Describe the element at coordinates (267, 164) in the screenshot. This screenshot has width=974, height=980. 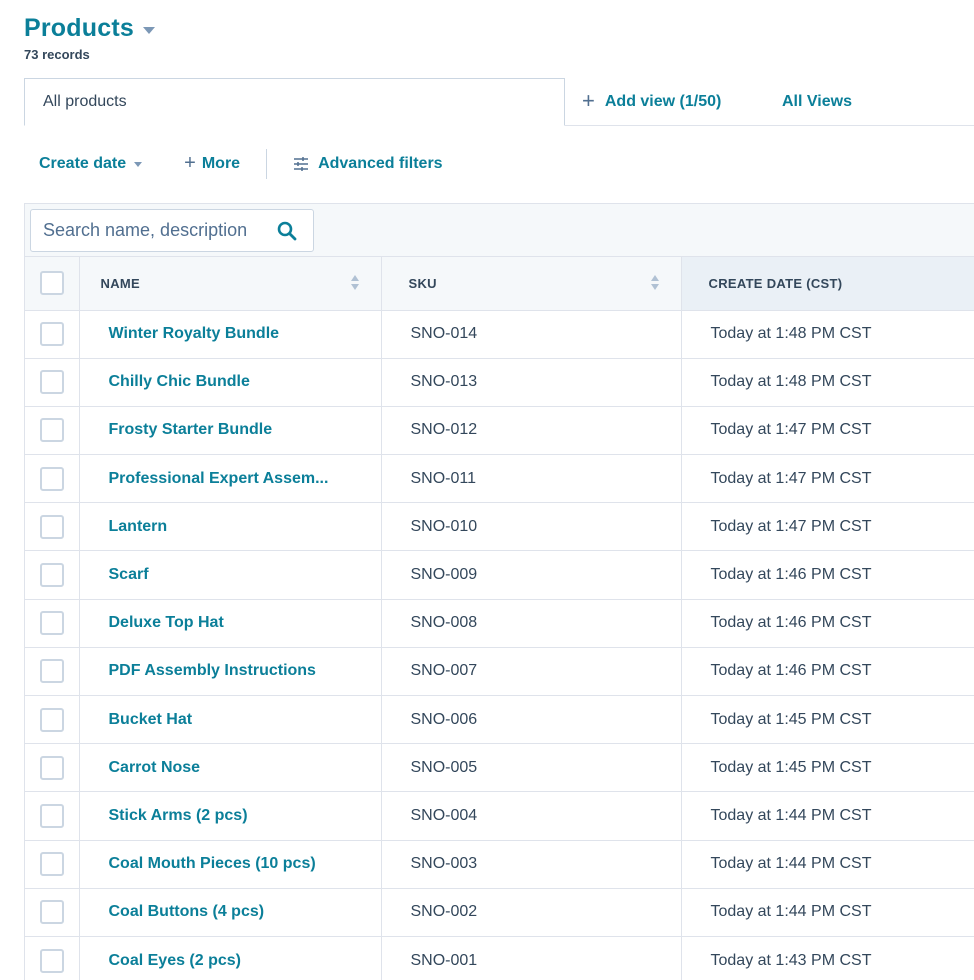
I see `divider` at that location.